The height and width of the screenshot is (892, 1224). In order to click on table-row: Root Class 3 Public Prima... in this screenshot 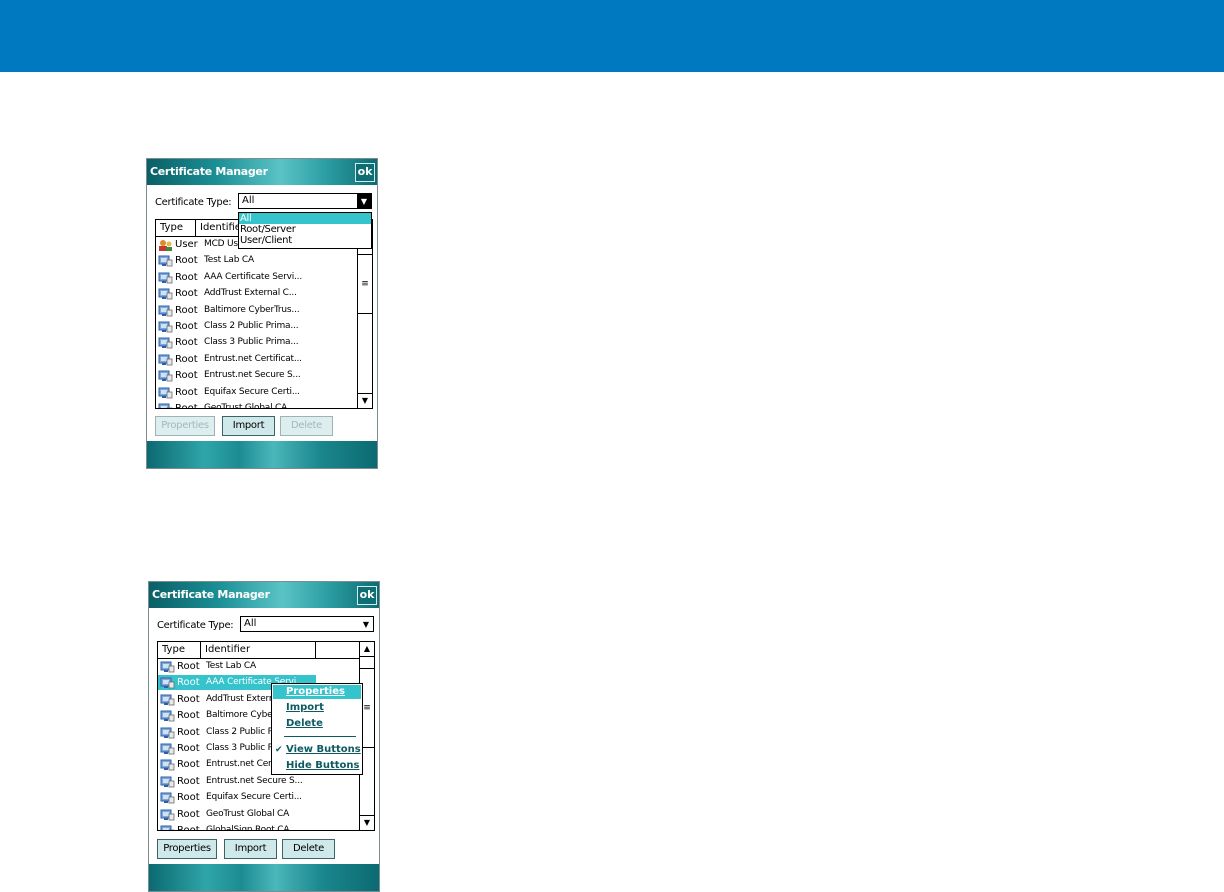, I will do `click(256, 343)`.